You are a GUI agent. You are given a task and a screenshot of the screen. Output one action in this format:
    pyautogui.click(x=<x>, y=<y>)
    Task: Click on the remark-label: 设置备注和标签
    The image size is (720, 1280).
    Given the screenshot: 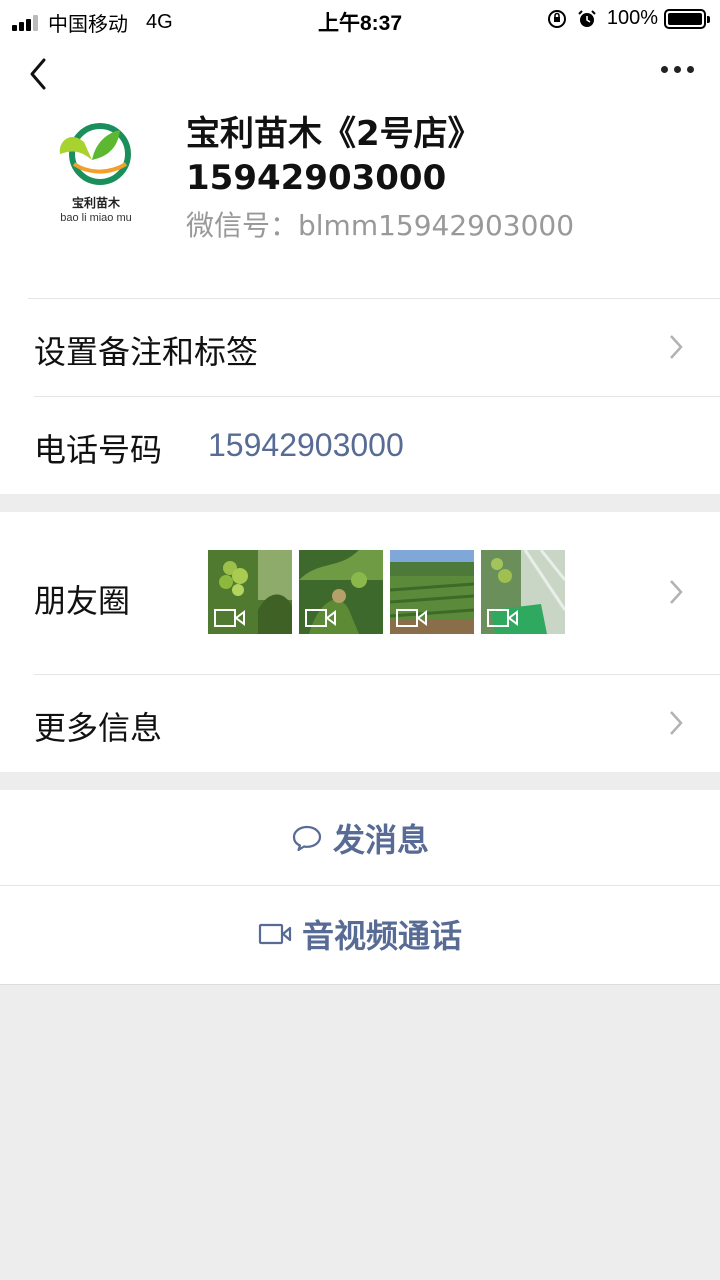 What is the action you would take?
    pyautogui.click(x=146, y=352)
    